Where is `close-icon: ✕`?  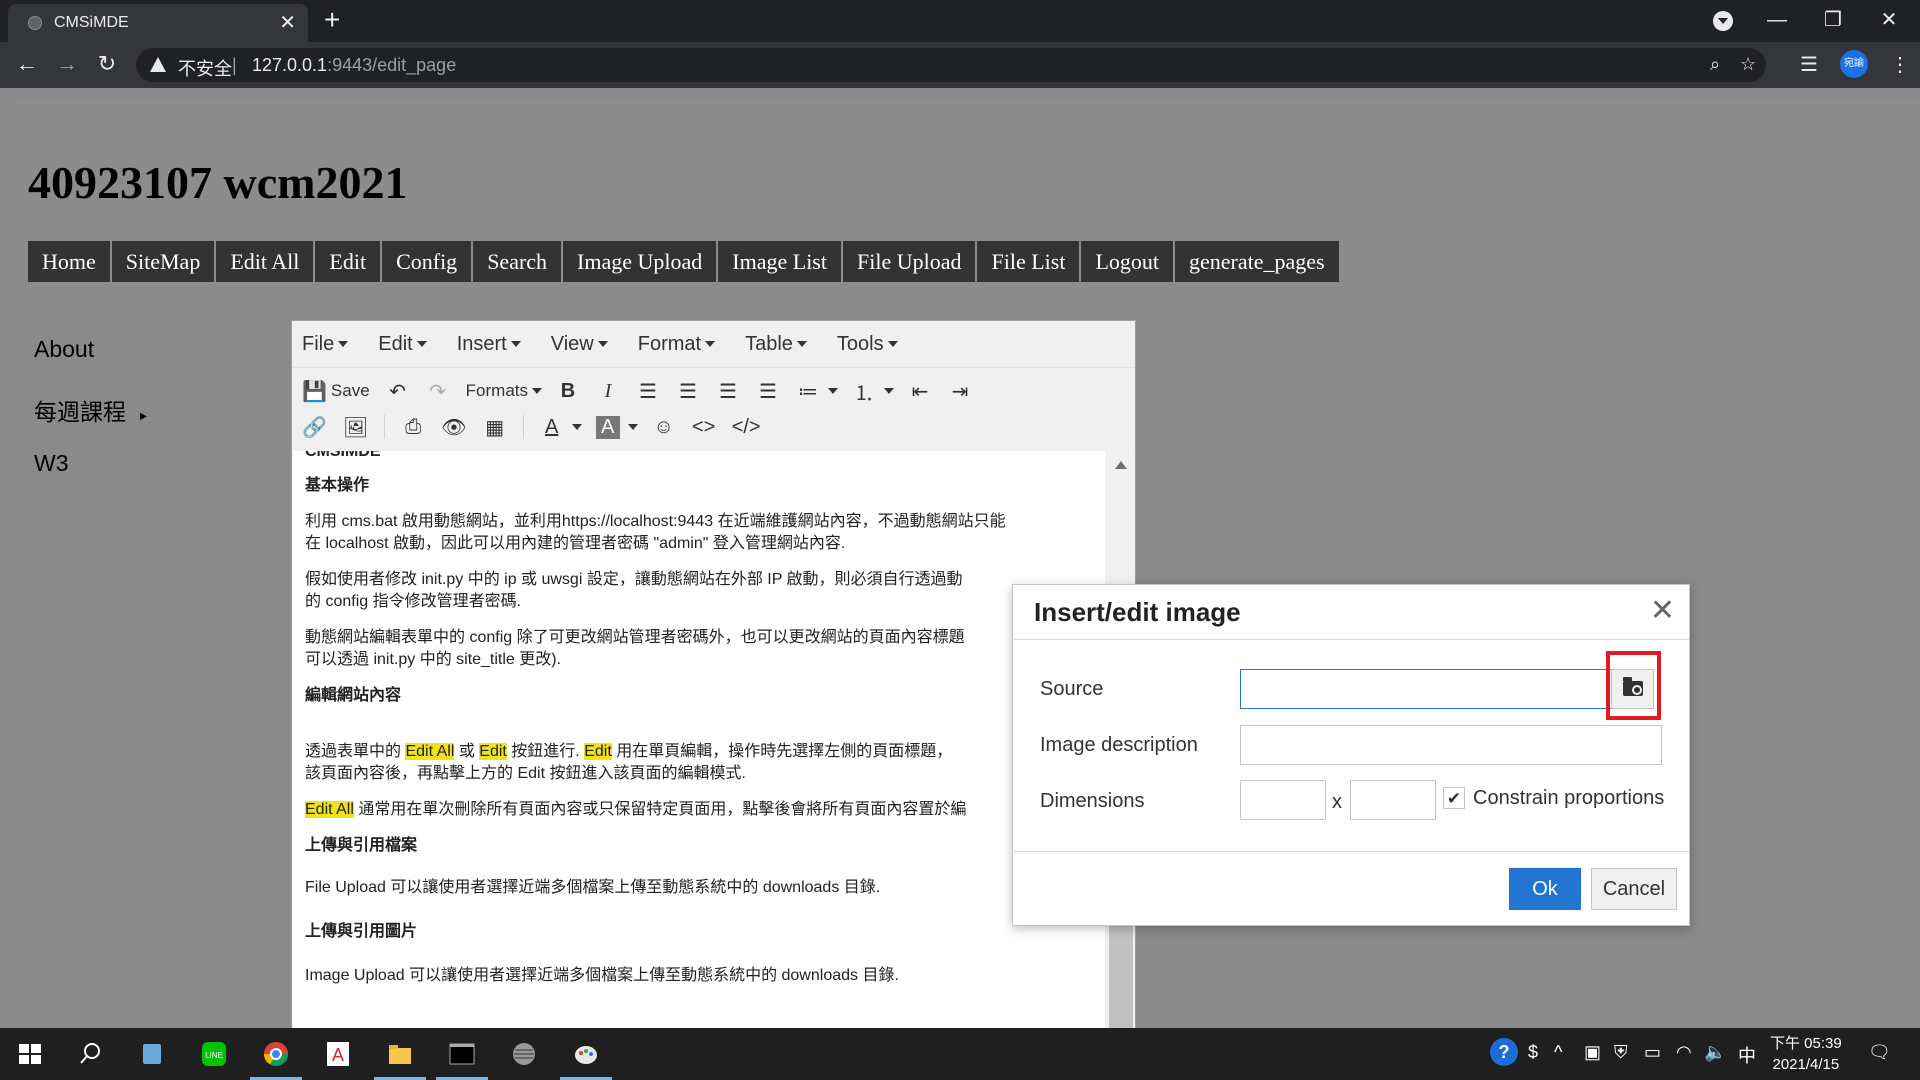
close-icon: ✕ is located at coordinates (1662, 610).